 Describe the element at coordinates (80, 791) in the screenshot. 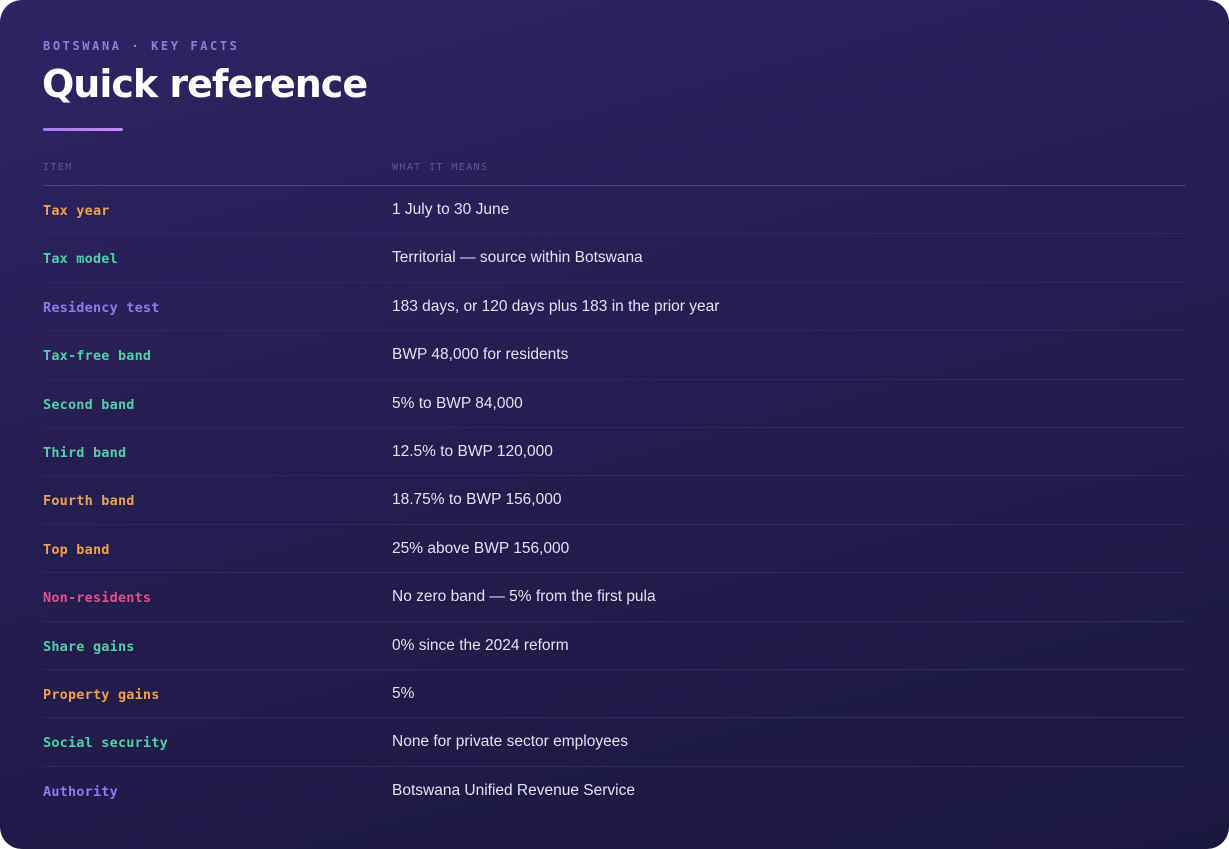

I see `row-item-label: Authority` at that location.